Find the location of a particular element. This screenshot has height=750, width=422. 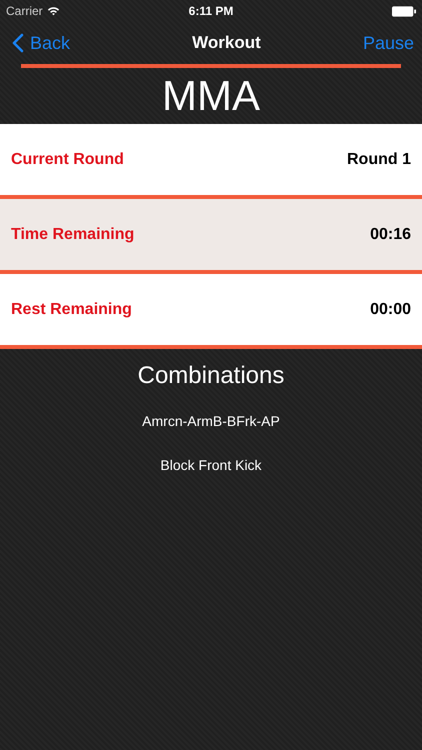

stat-label: Rest Remaining is located at coordinates (71, 309).